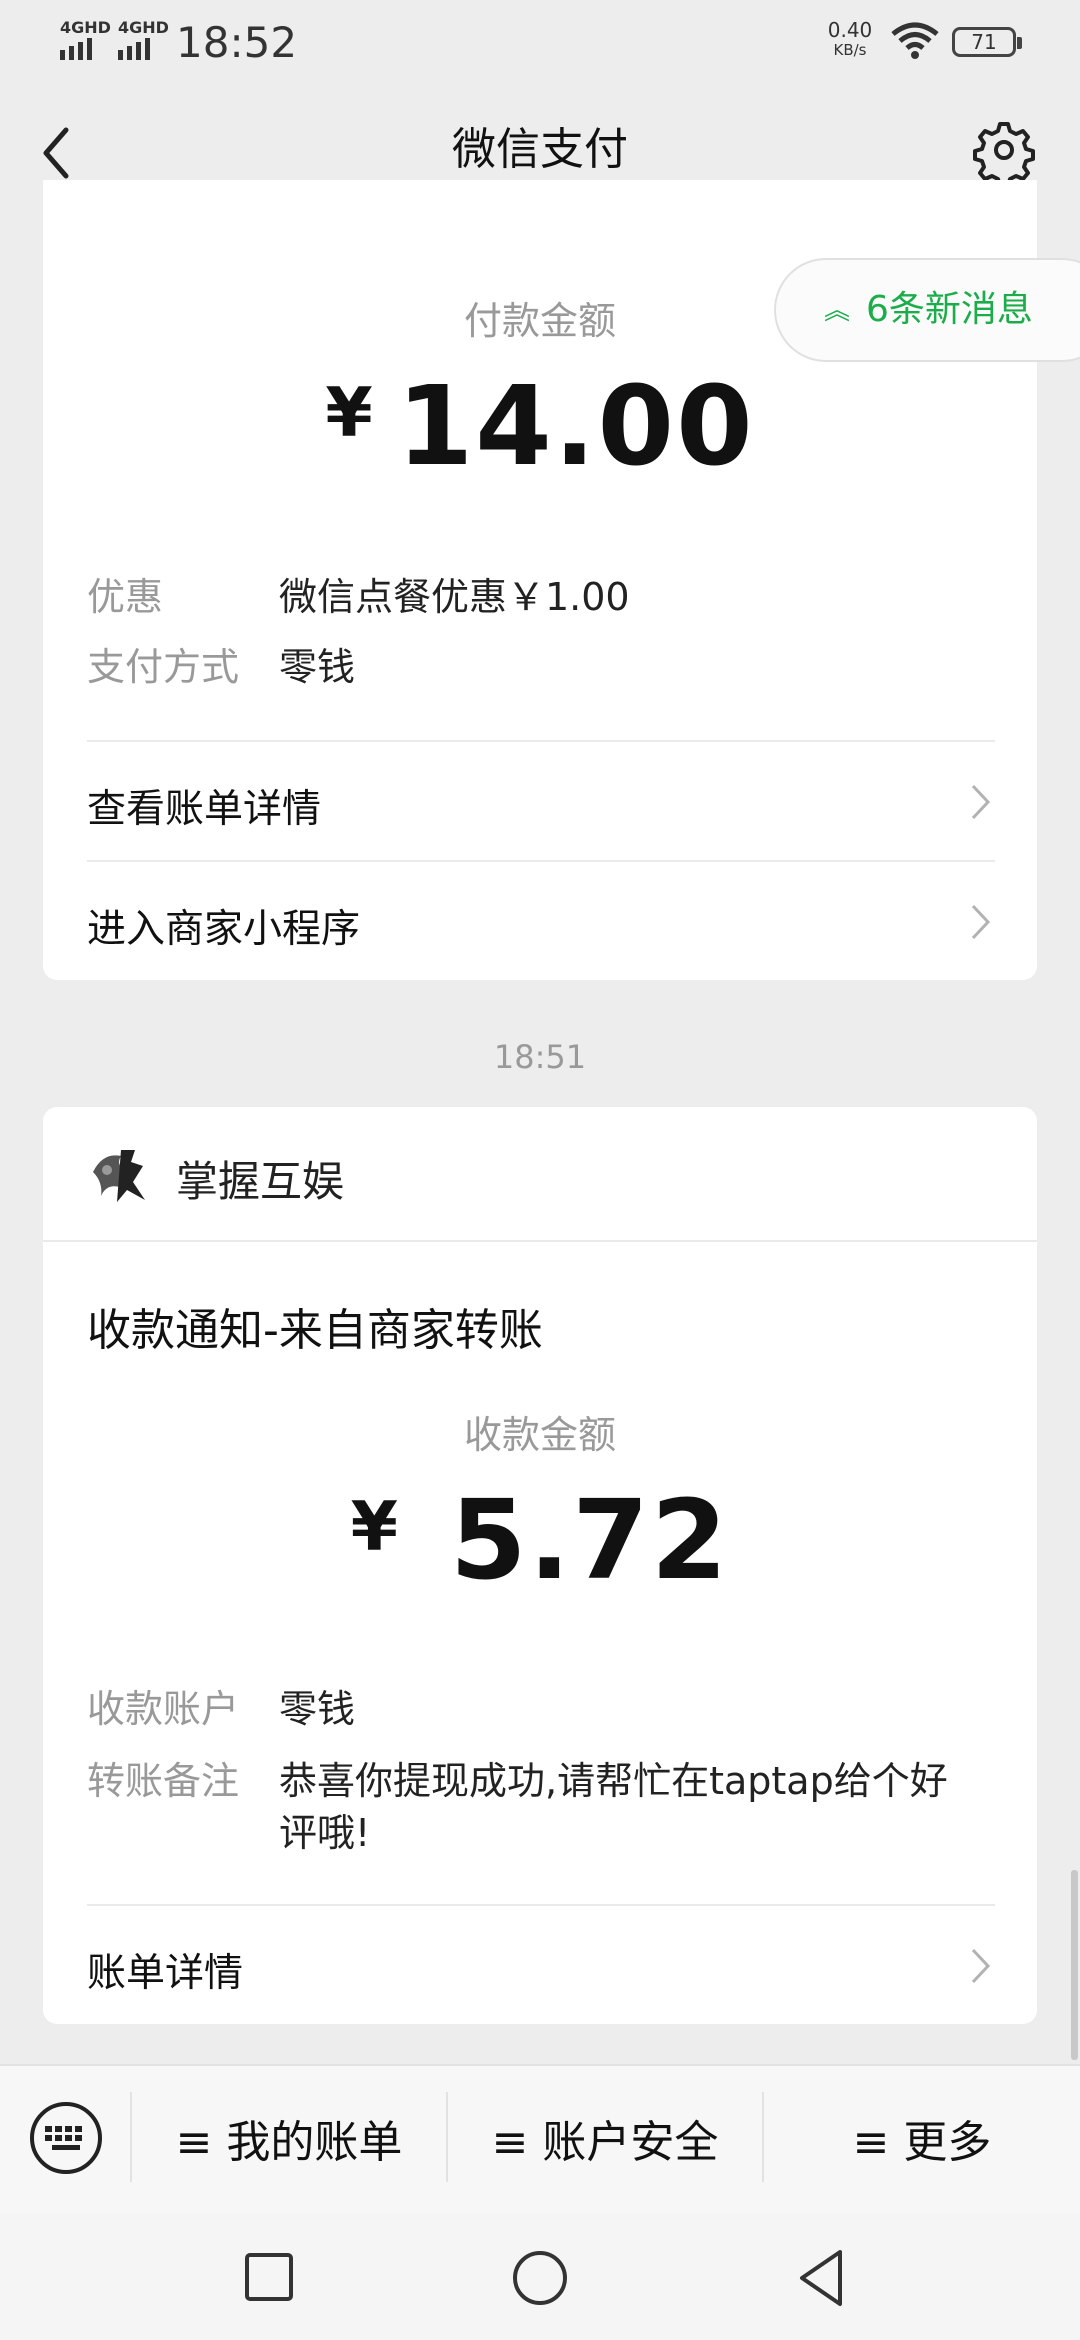 The image size is (1080, 2340). What do you see at coordinates (454, 597) in the screenshot?
I see `discount-value: 微信点餐优惠￥1.00` at bounding box center [454, 597].